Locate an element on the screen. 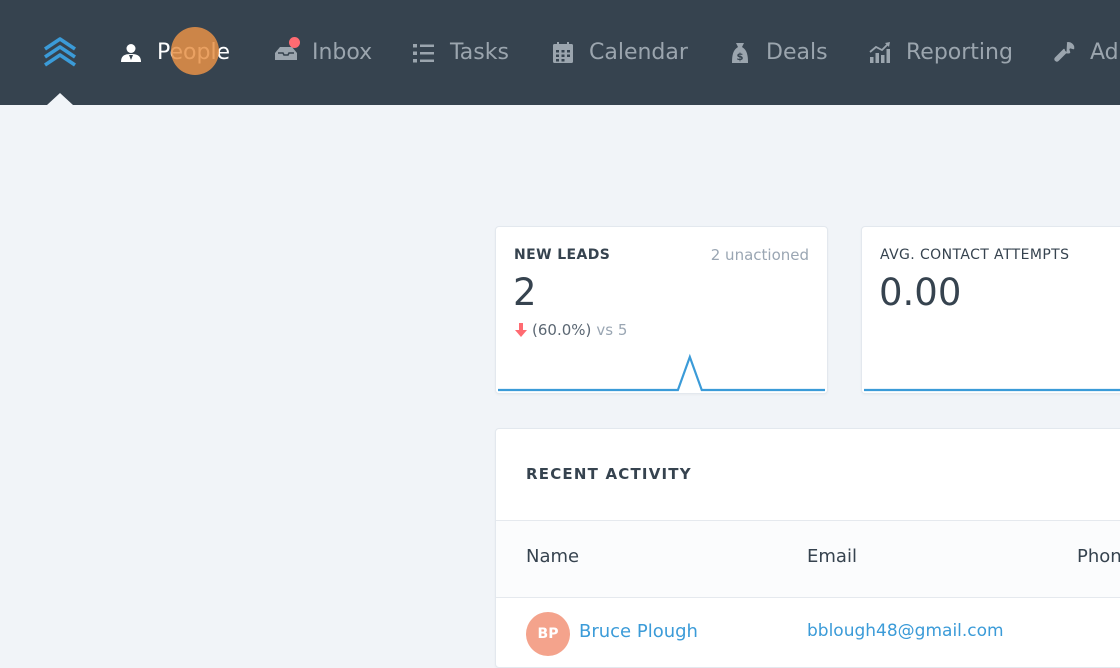 This screenshot has width=1120, height=668. nav-label-inbox: Inbox is located at coordinates (342, 52).